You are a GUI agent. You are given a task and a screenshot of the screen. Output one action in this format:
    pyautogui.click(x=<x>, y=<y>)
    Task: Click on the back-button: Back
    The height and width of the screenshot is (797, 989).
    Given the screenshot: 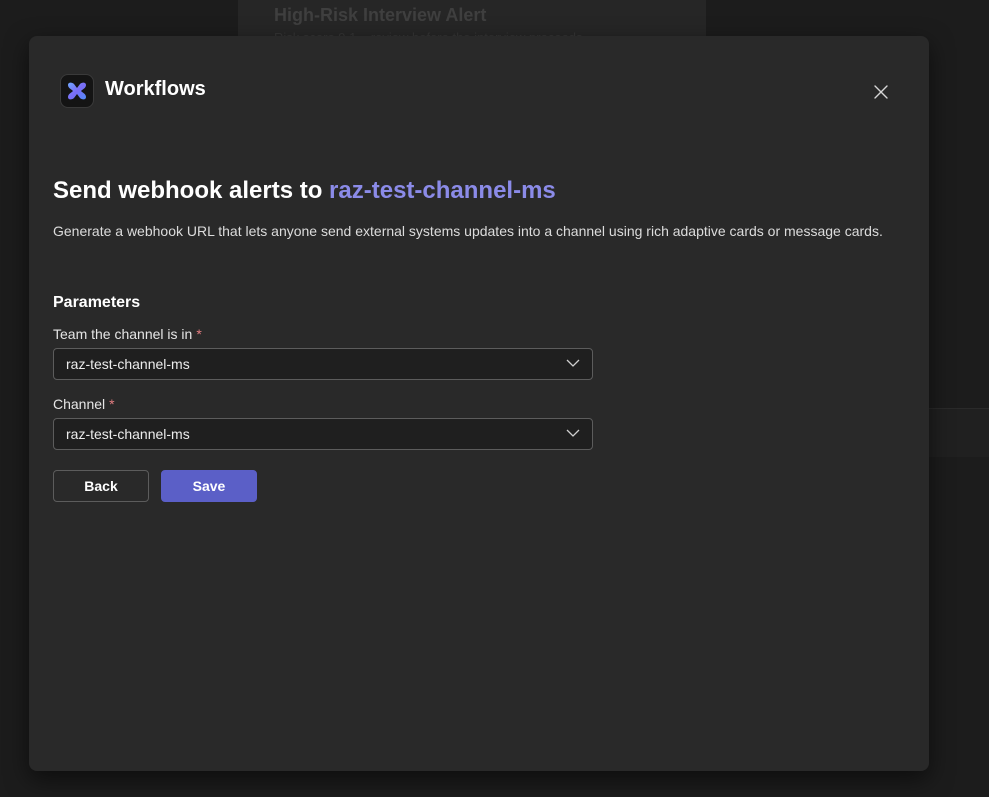 What is the action you would take?
    pyautogui.click(x=101, y=486)
    